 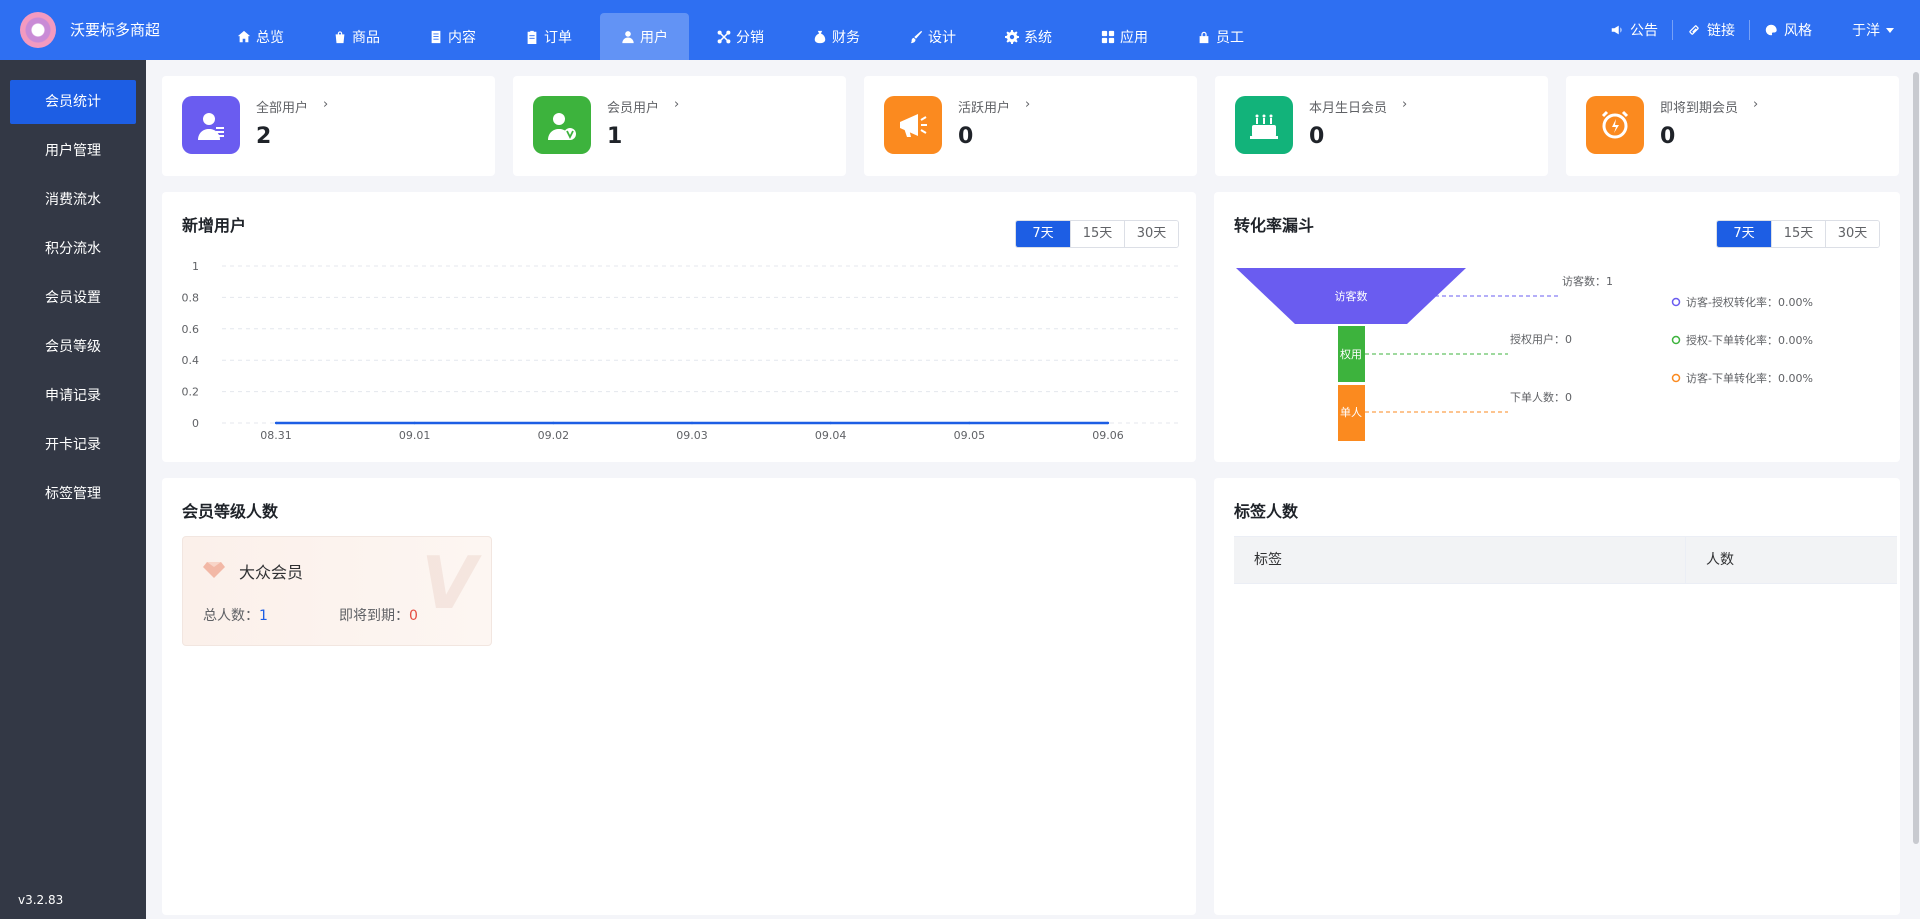 What do you see at coordinates (654, 37) in the screenshot?
I see `nav-label: 用户` at bounding box center [654, 37].